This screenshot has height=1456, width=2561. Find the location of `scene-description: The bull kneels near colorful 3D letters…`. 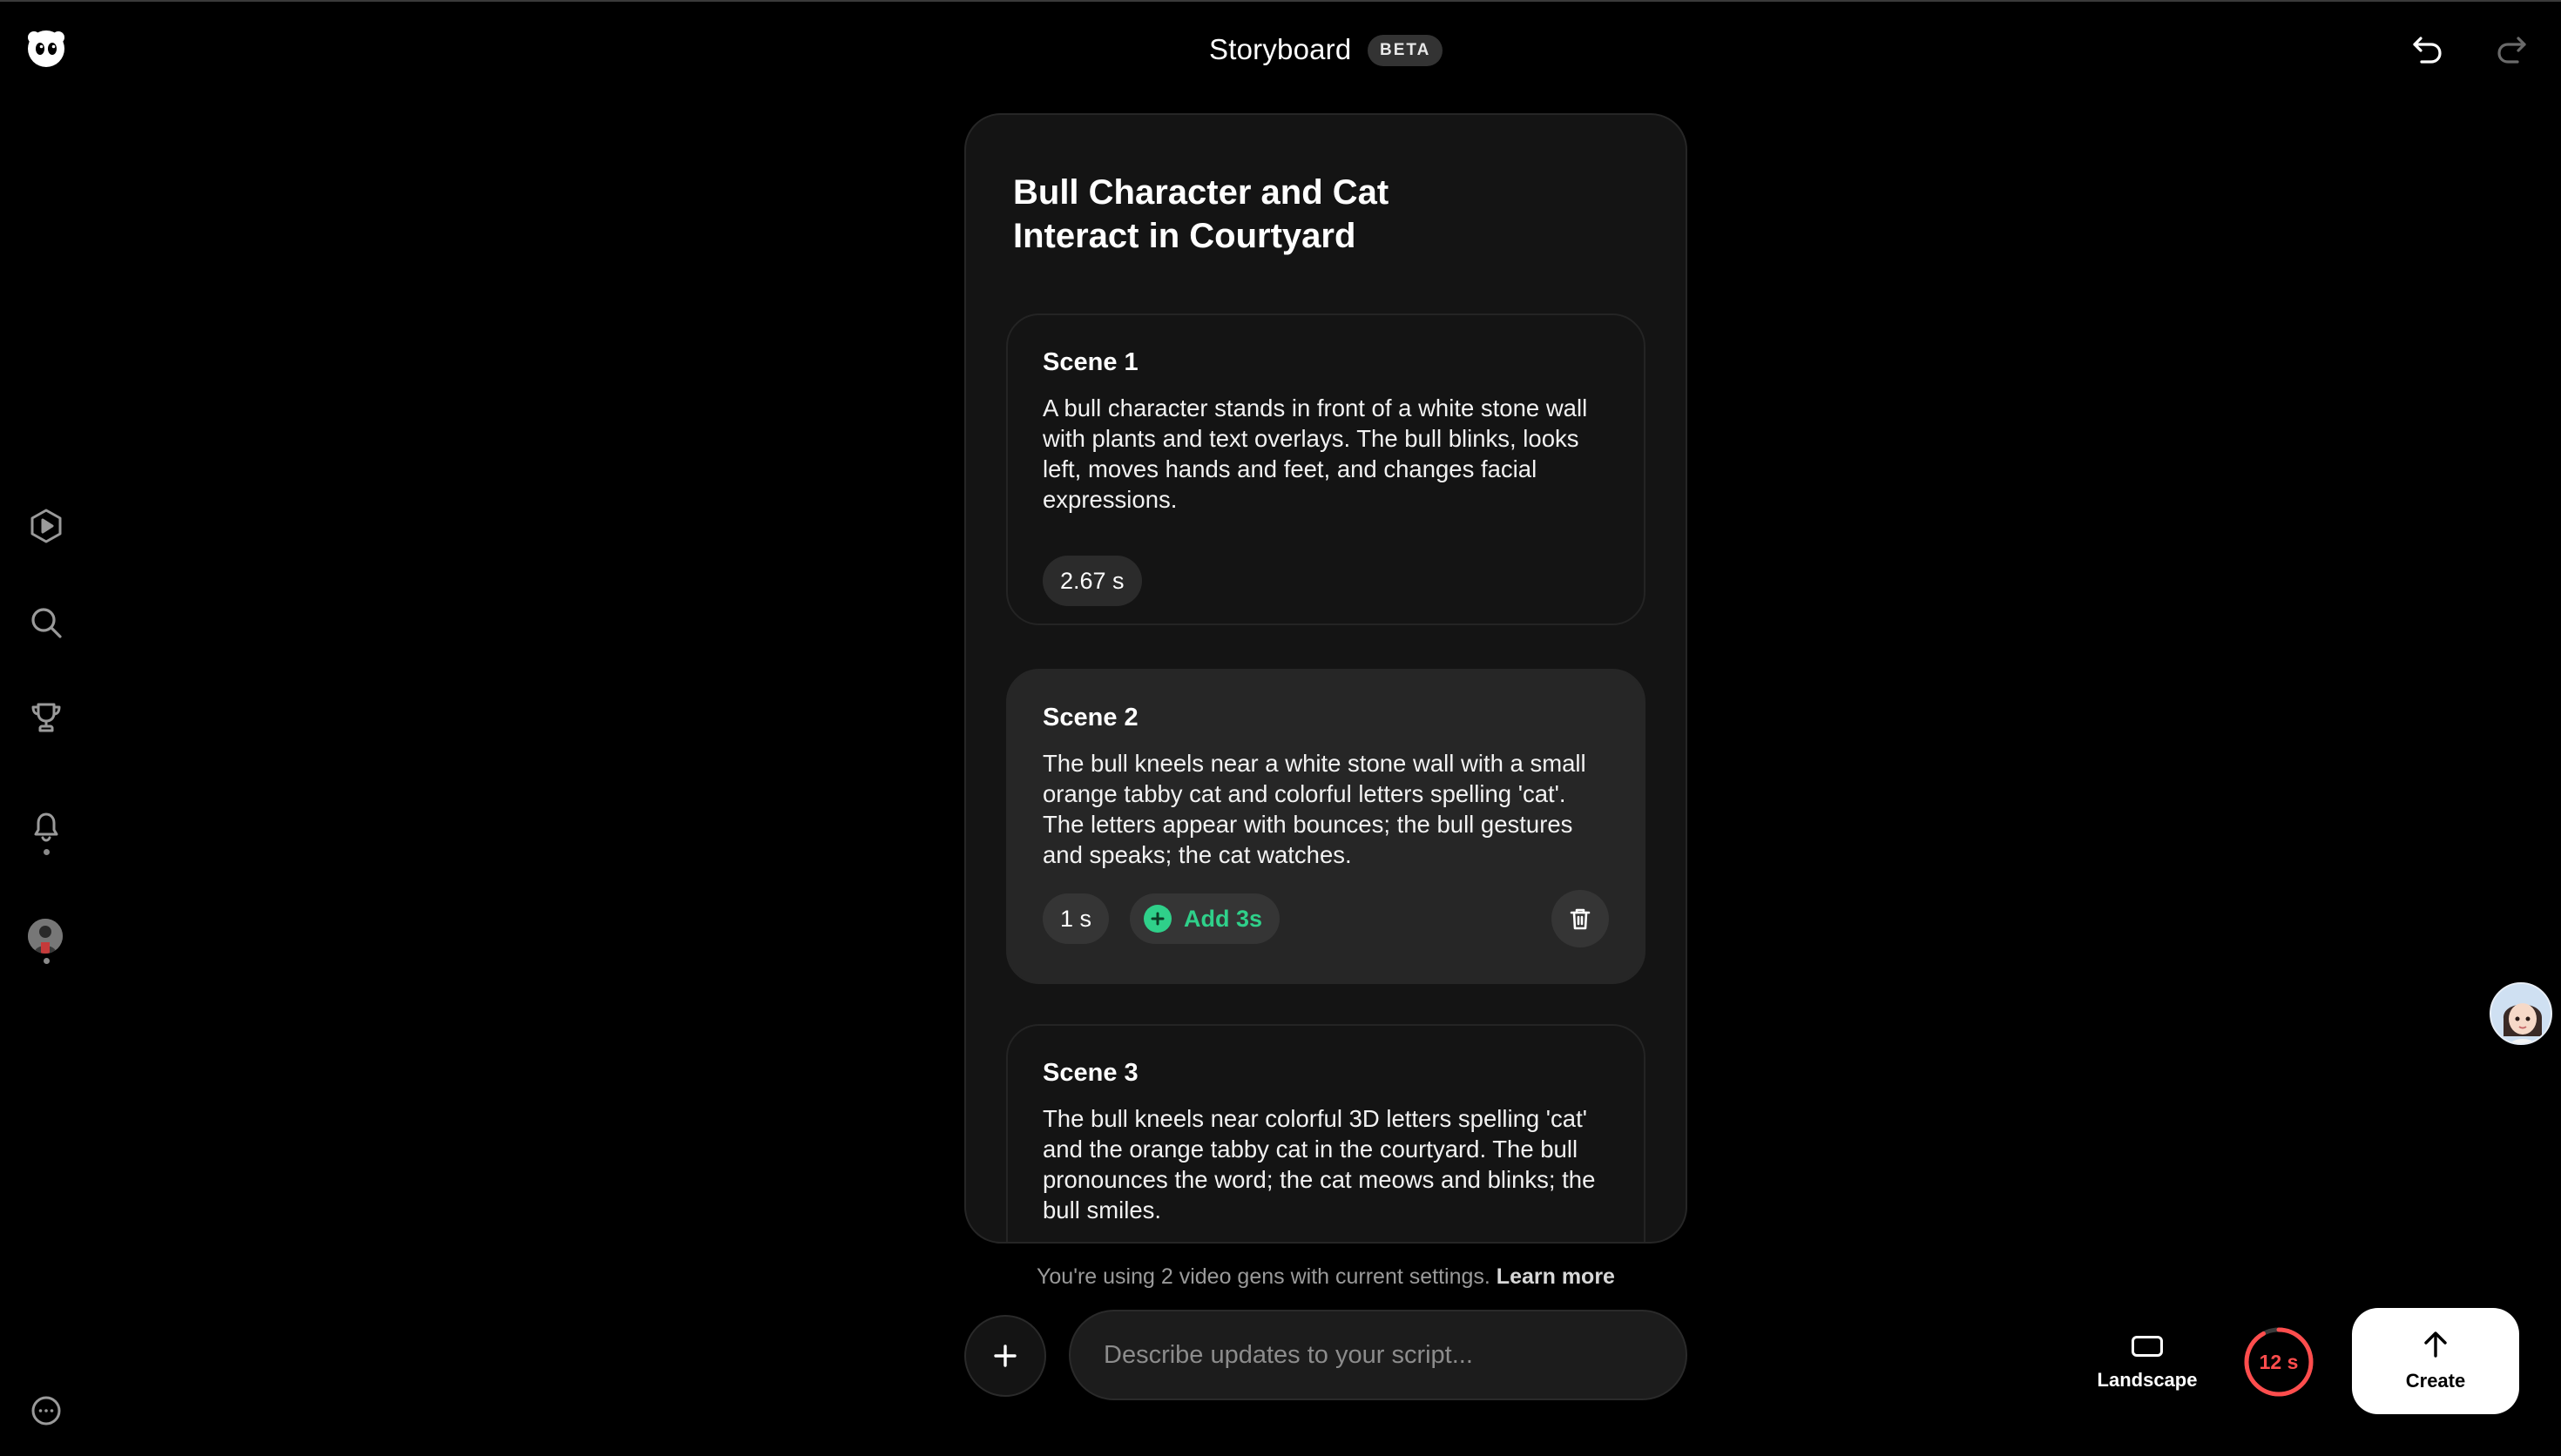

scene-description: The bull kneels near colorful 3D letters… is located at coordinates (1319, 1164).